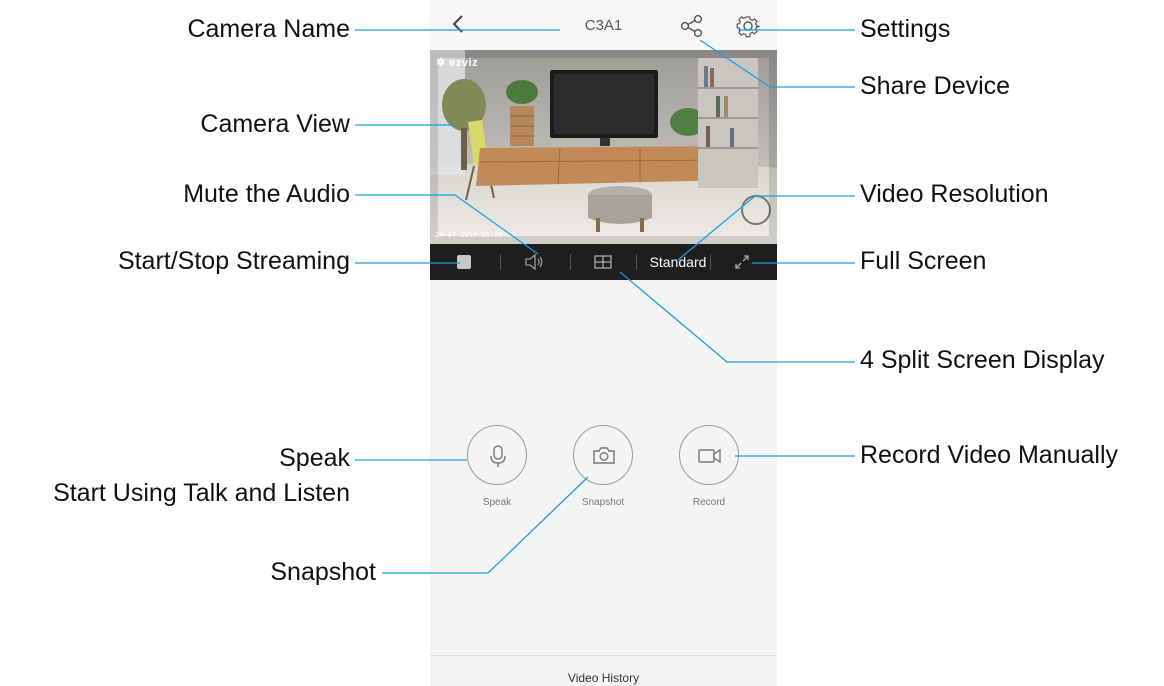 The image size is (1164, 686). Describe the element at coordinates (464, 262) in the screenshot. I see `stop-streaming-button` at that location.